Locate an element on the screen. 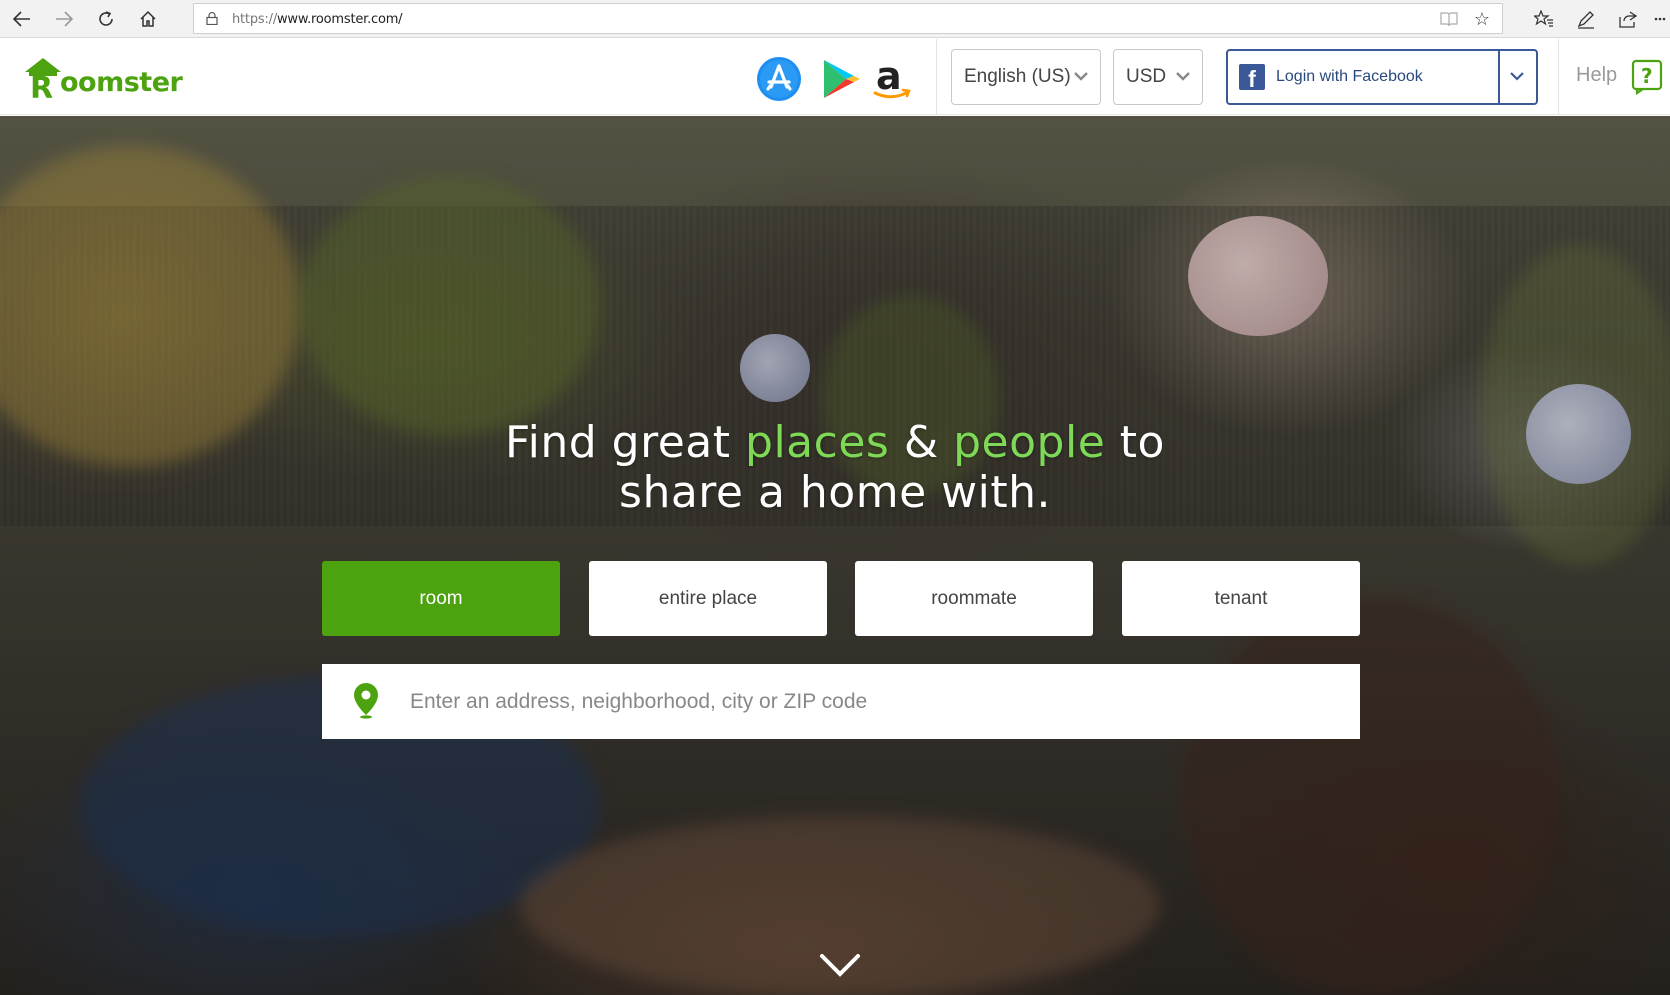 The height and width of the screenshot is (995, 1670). language-select: English (US) is located at coordinates (1026, 77).